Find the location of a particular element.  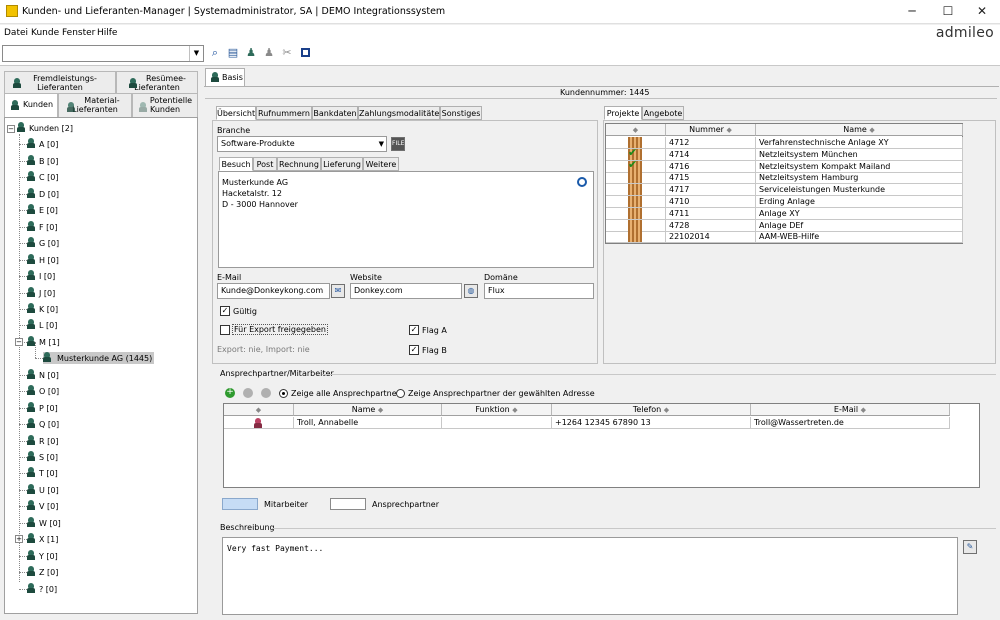

tree-item-letter: C [0] is located at coordinates (42, 177).